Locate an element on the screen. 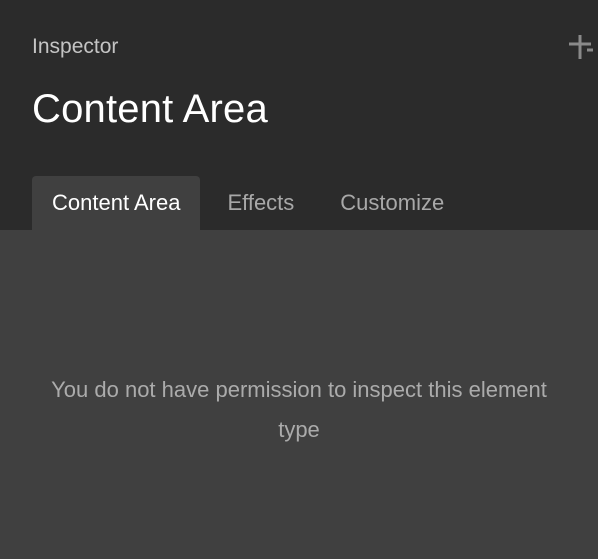  panel-label: Inspector is located at coordinates (75, 46).